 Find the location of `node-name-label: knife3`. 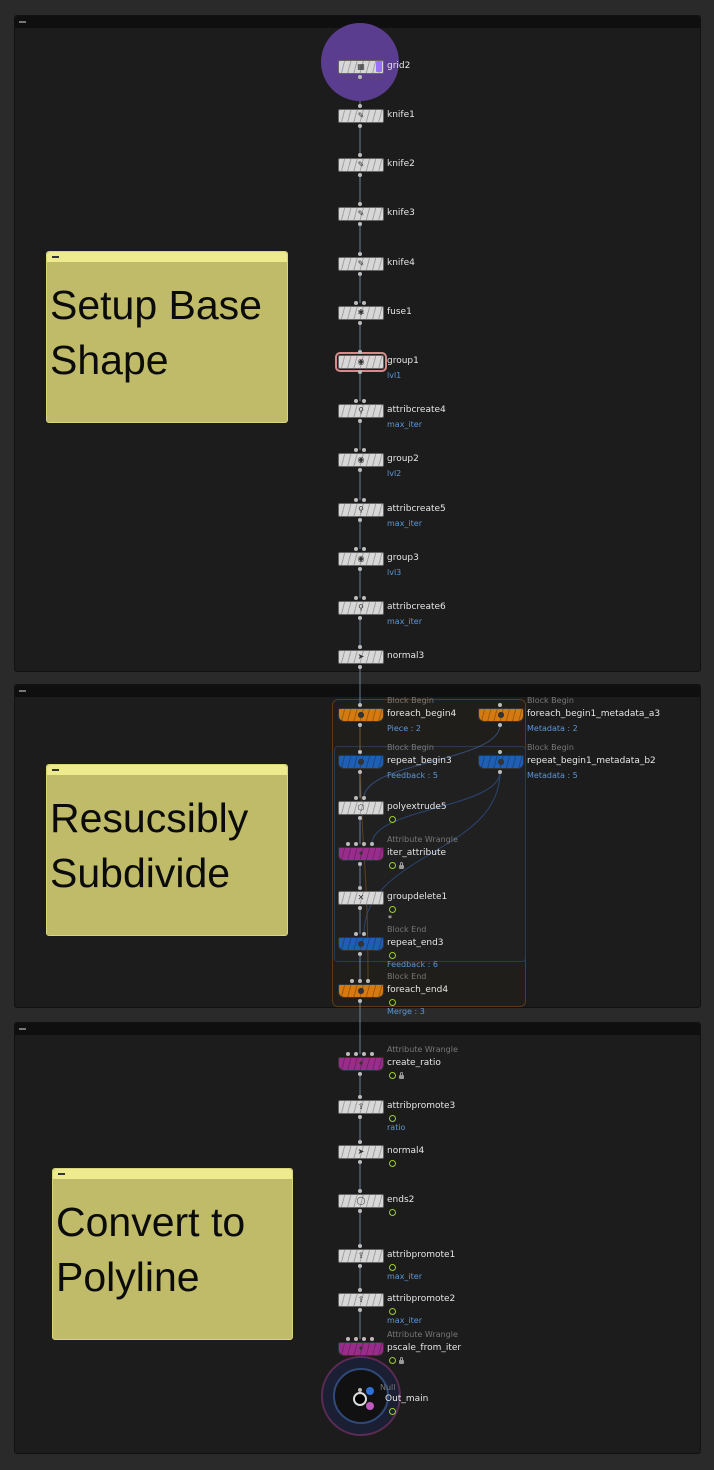

node-name-label: knife3 is located at coordinates (401, 213).